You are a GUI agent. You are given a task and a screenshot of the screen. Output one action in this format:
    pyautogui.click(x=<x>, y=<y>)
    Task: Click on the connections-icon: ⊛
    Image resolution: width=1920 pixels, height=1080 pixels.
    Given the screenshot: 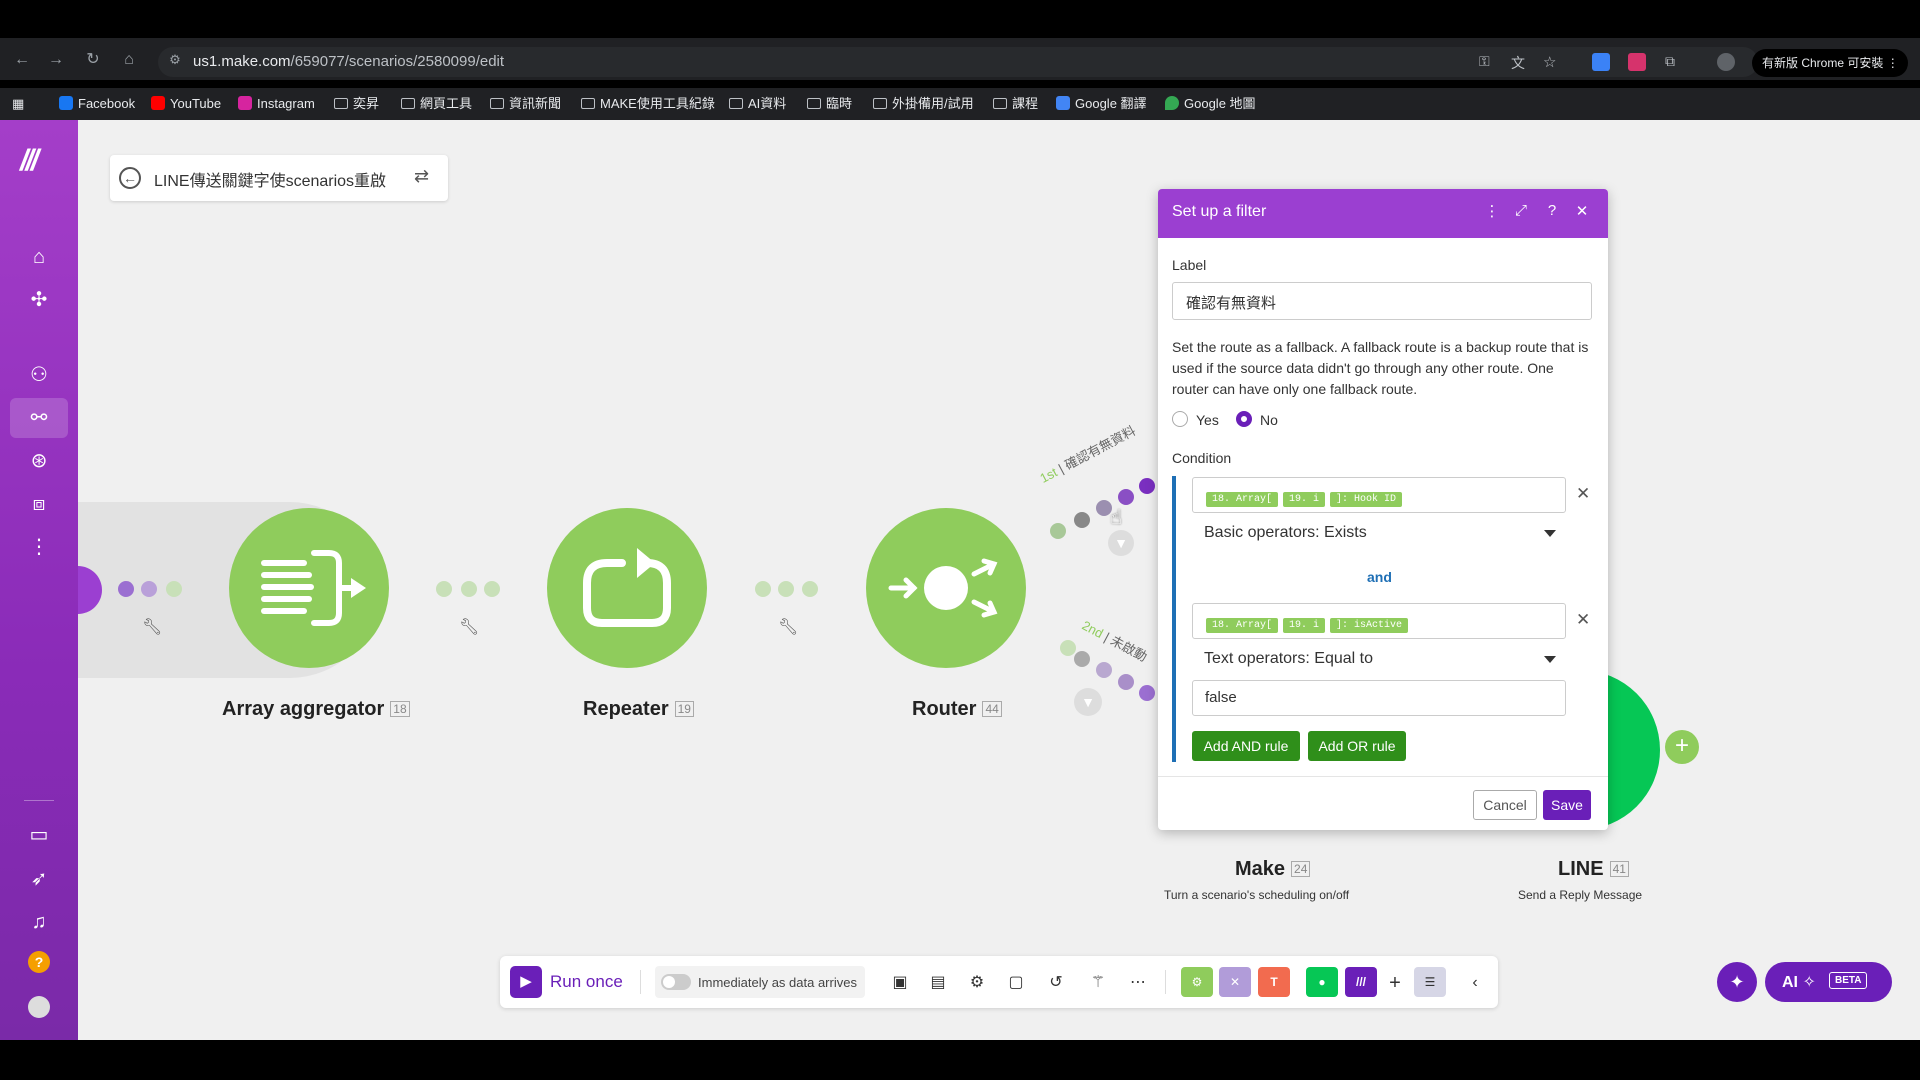 What is the action you would take?
    pyautogui.click(x=39, y=461)
    